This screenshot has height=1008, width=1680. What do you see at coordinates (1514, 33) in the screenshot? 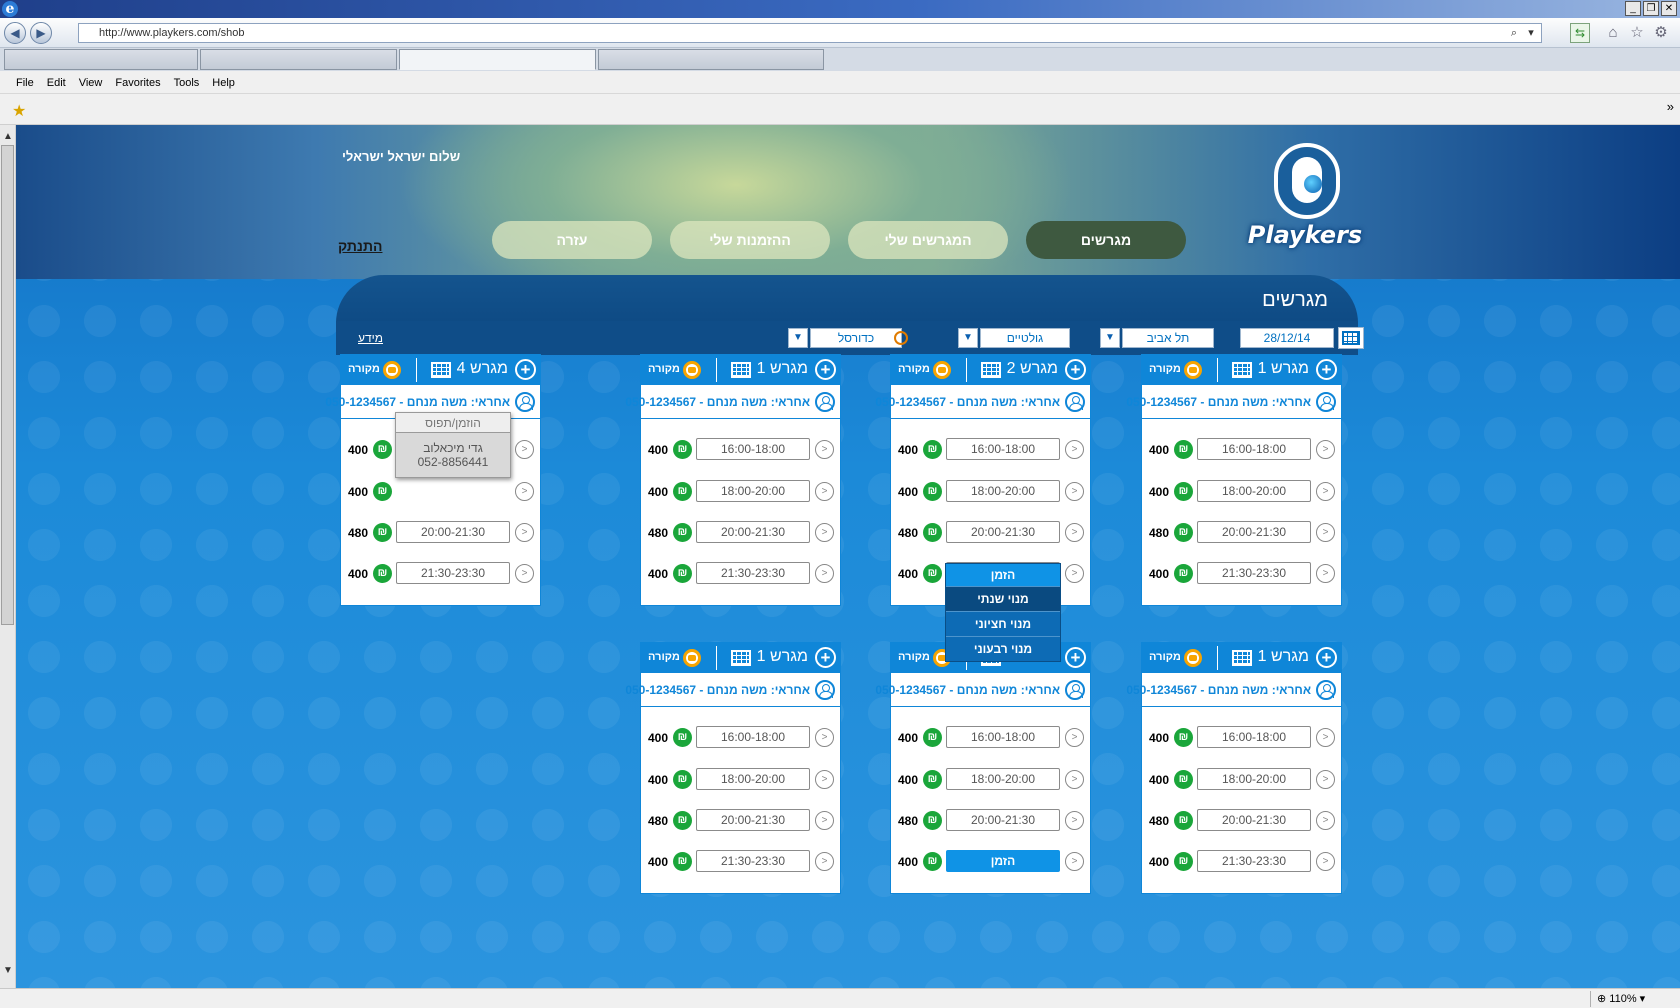
I see `search-icon: ⌕` at bounding box center [1514, 33].